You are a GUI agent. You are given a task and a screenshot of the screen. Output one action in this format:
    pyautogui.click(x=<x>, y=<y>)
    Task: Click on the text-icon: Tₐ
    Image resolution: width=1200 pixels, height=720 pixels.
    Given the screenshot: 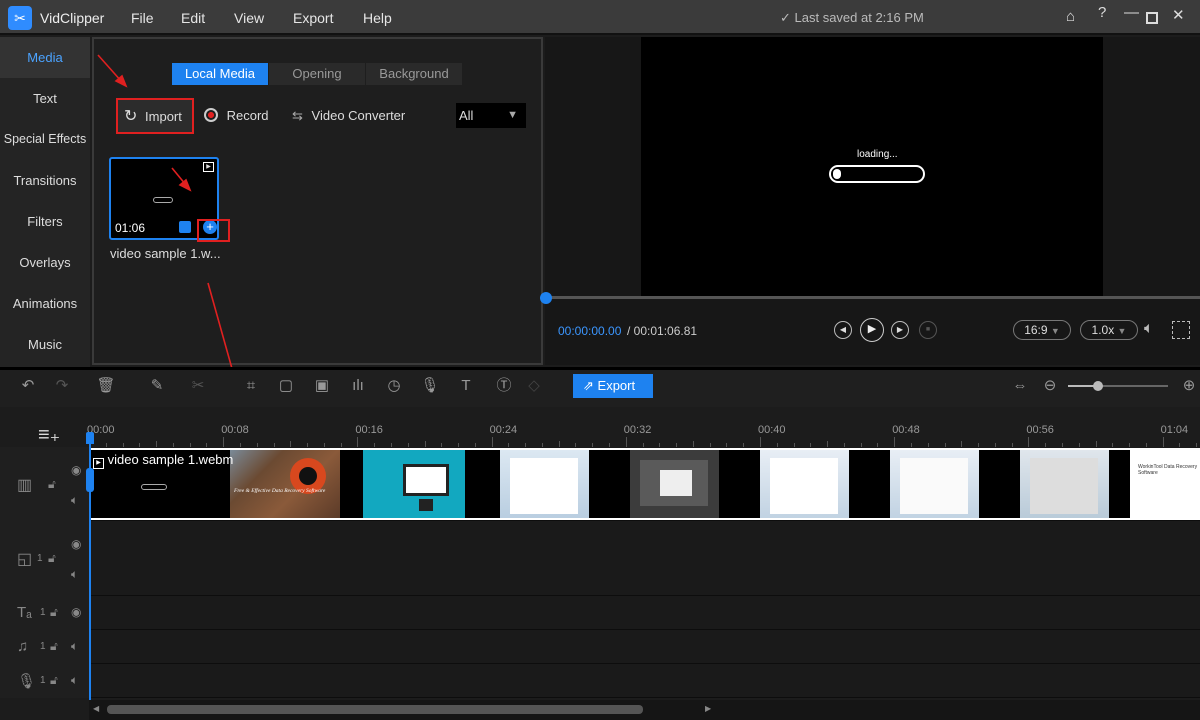 What is the action you would take?
    pyautogui.click(x=24, y=612)
    